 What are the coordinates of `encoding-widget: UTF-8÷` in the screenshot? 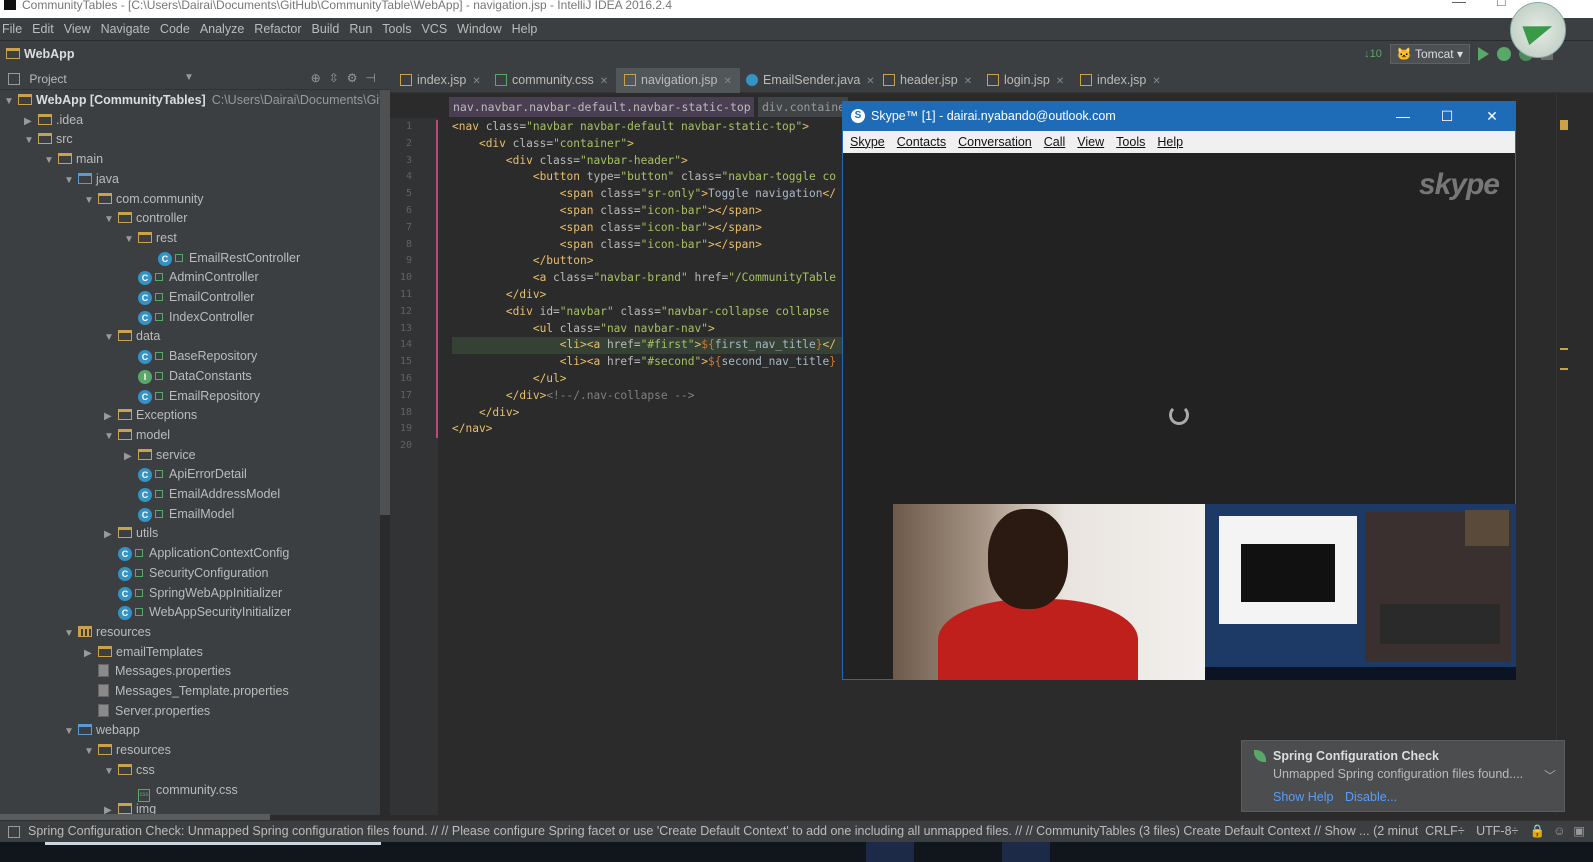 It's located at (1497, 831).